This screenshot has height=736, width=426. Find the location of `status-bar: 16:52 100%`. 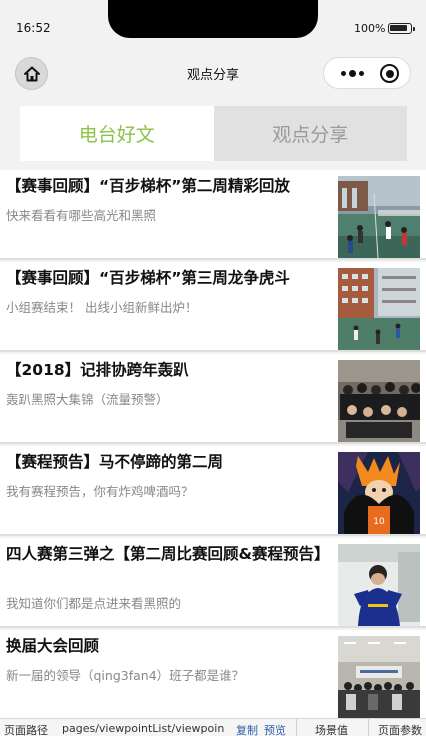

status-bar: 16:52 100% is located at coordinates (213, 25).